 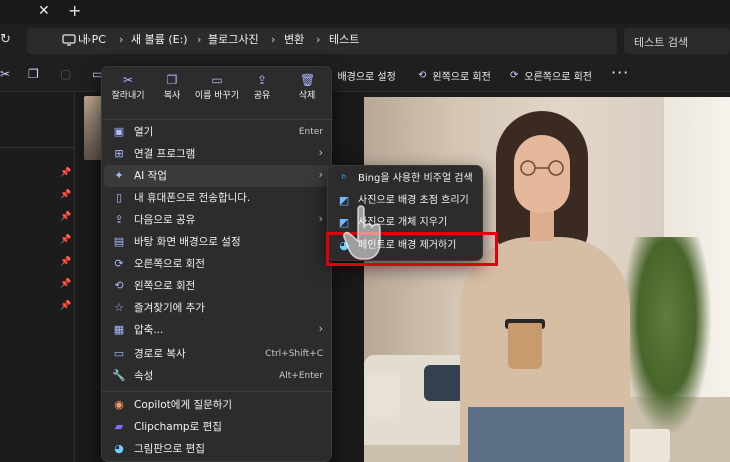 I want to click on address-bar: › 내 PC › 새 볼륨 (E:) › 블로그사진 › 변환 › 테스트, so click(x=322, y=41).